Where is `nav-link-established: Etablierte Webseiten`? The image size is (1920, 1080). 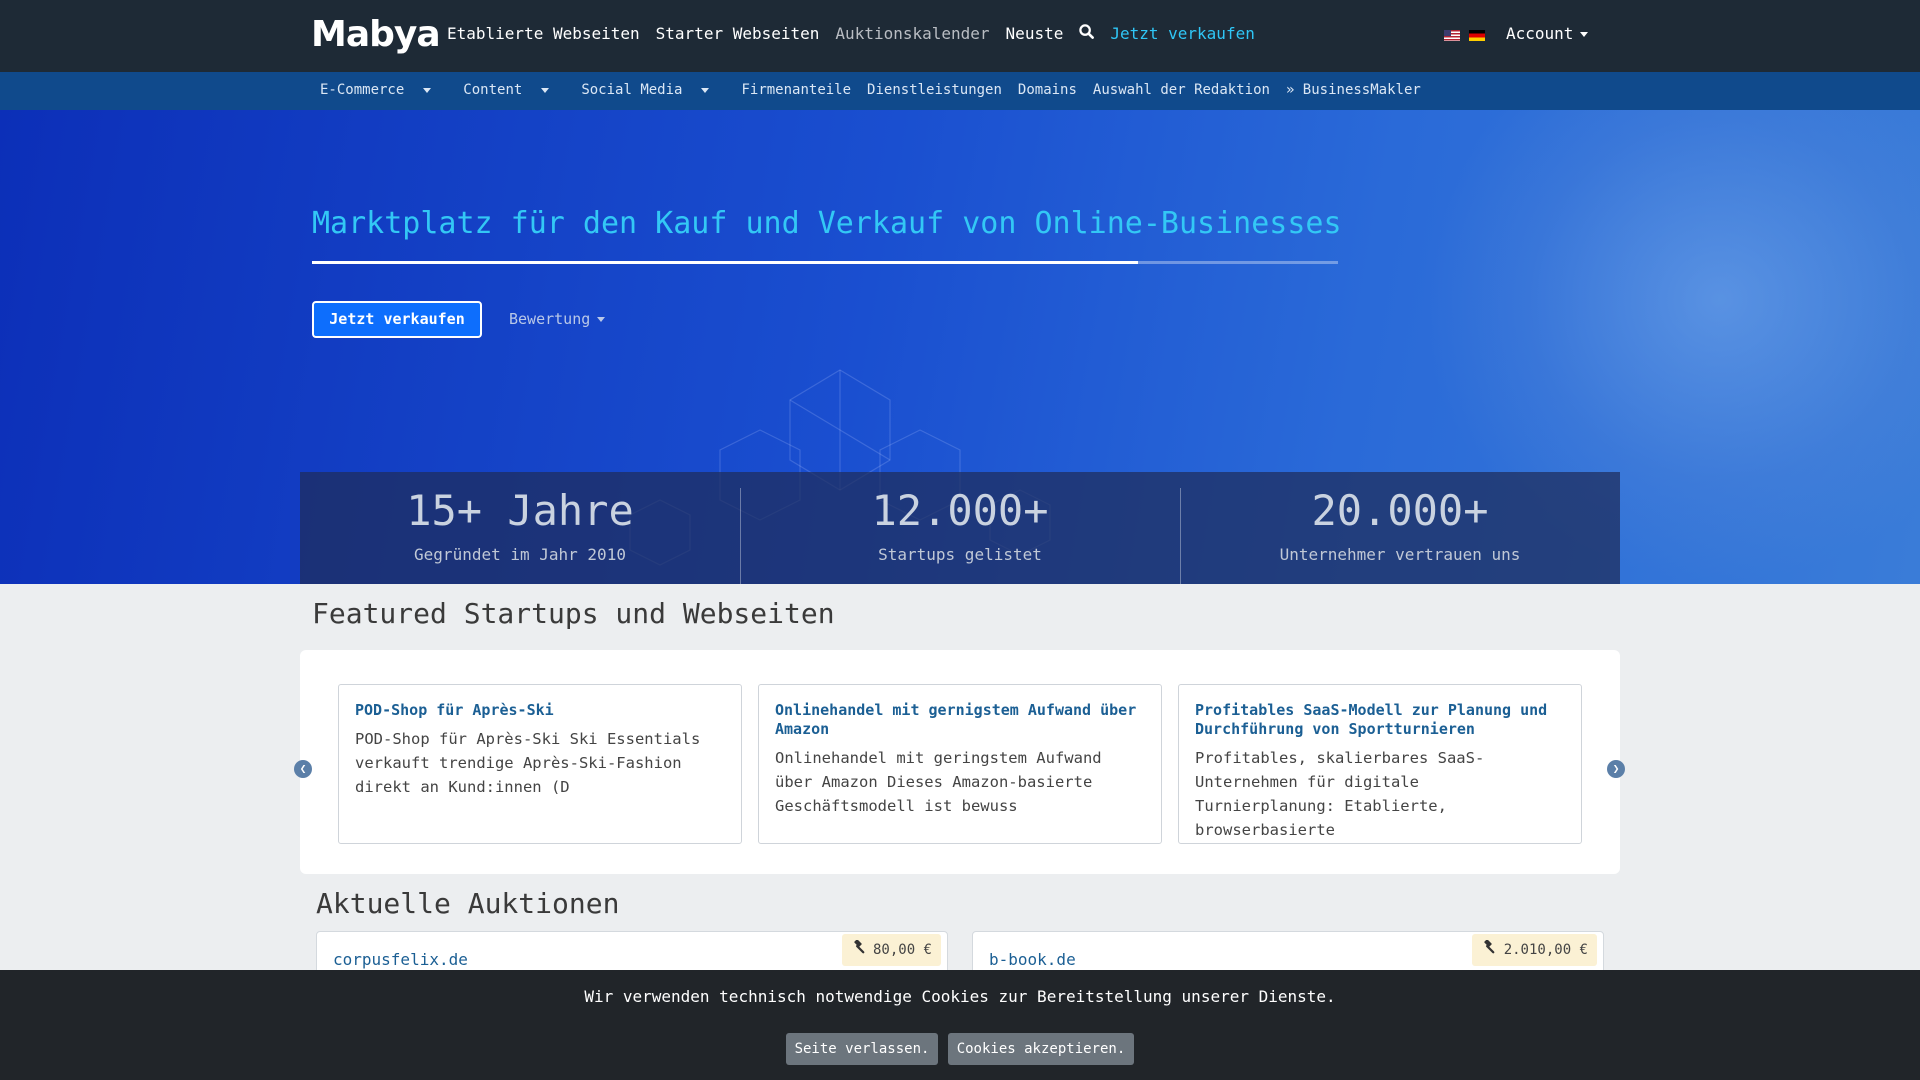 nav-link-established: Etablierte Webseiten is located at coordinates (543, 33).